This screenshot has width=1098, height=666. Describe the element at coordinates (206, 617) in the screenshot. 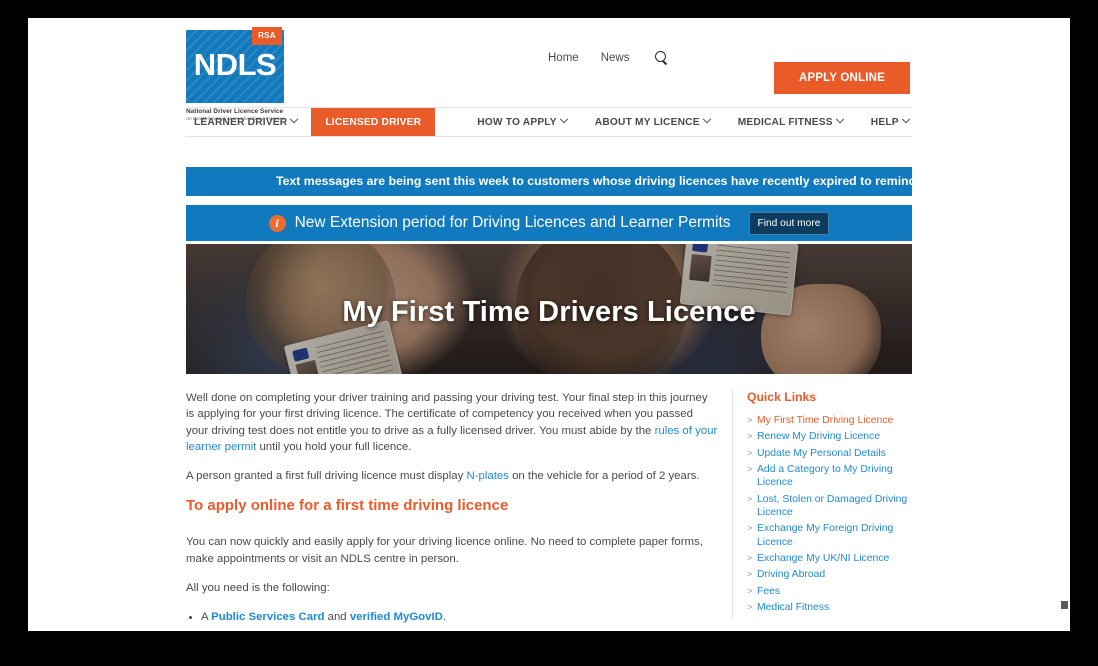

I see `bullet-text: A` at that location.